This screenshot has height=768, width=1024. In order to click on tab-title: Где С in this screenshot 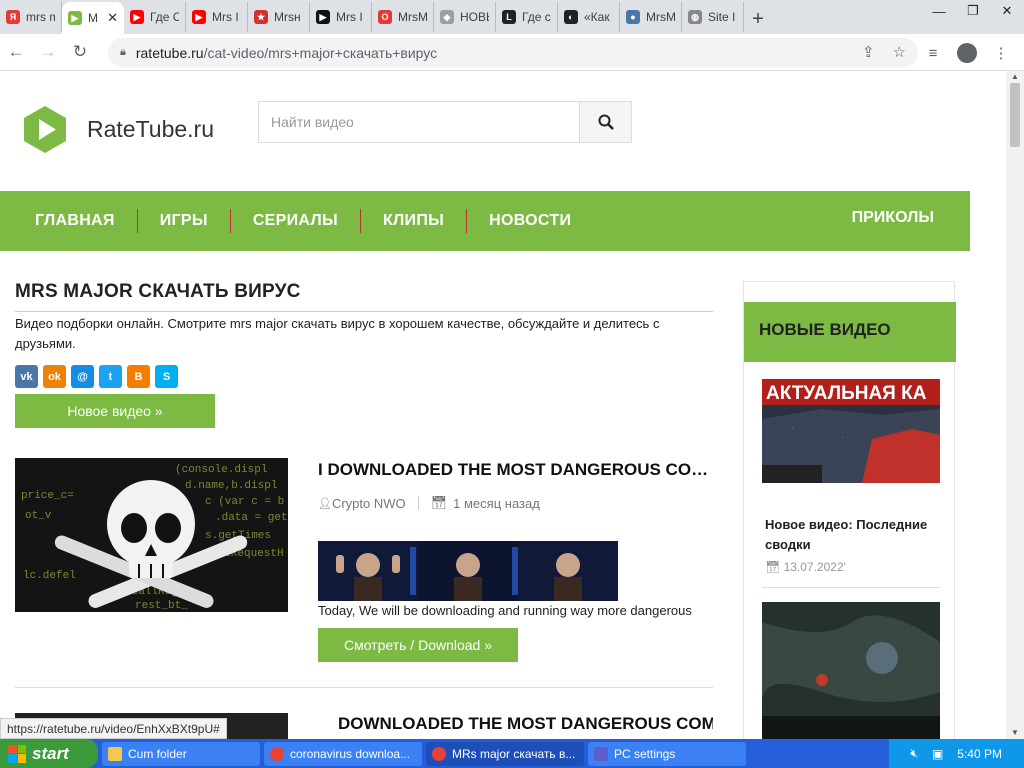, I will do `click(164, 17)`.